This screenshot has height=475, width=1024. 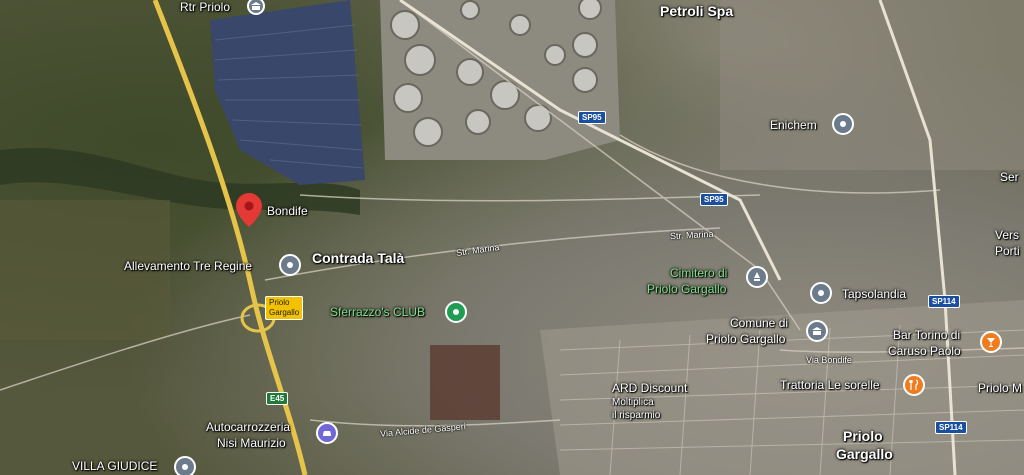 What do you see at coordinates (377, 312) in the screenshot?
I see `label-sferrazzo: Sferrazzo's CLUB` at bounding box center [377, 312].